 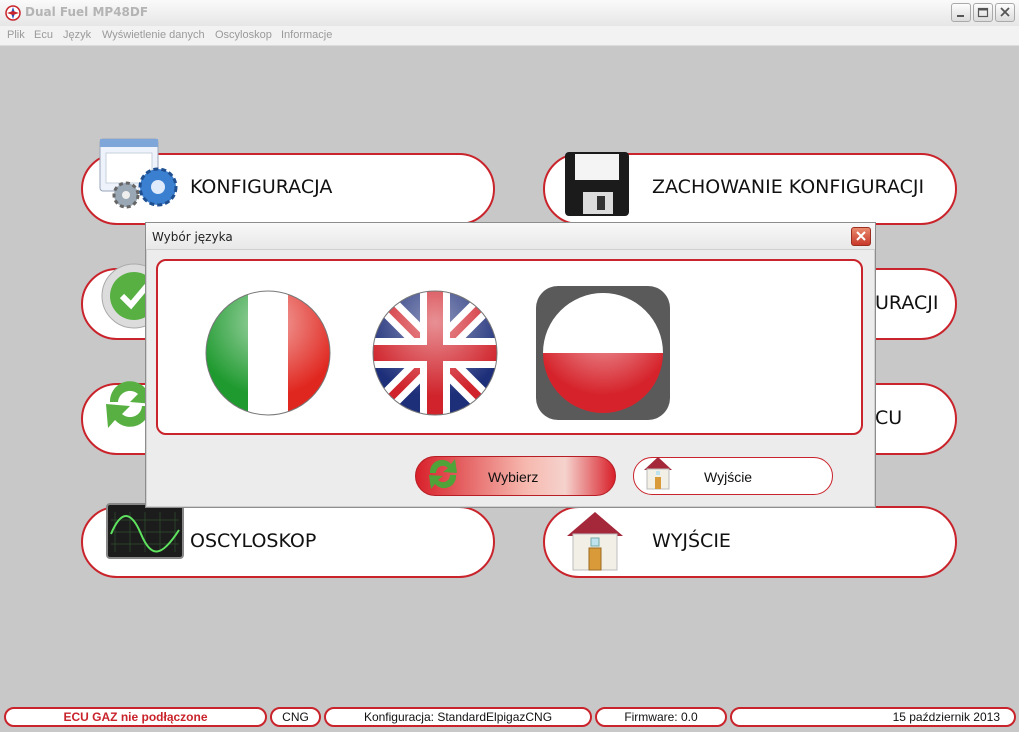 I want to click on floppy-disk-icon, so click(x=597, y=184).